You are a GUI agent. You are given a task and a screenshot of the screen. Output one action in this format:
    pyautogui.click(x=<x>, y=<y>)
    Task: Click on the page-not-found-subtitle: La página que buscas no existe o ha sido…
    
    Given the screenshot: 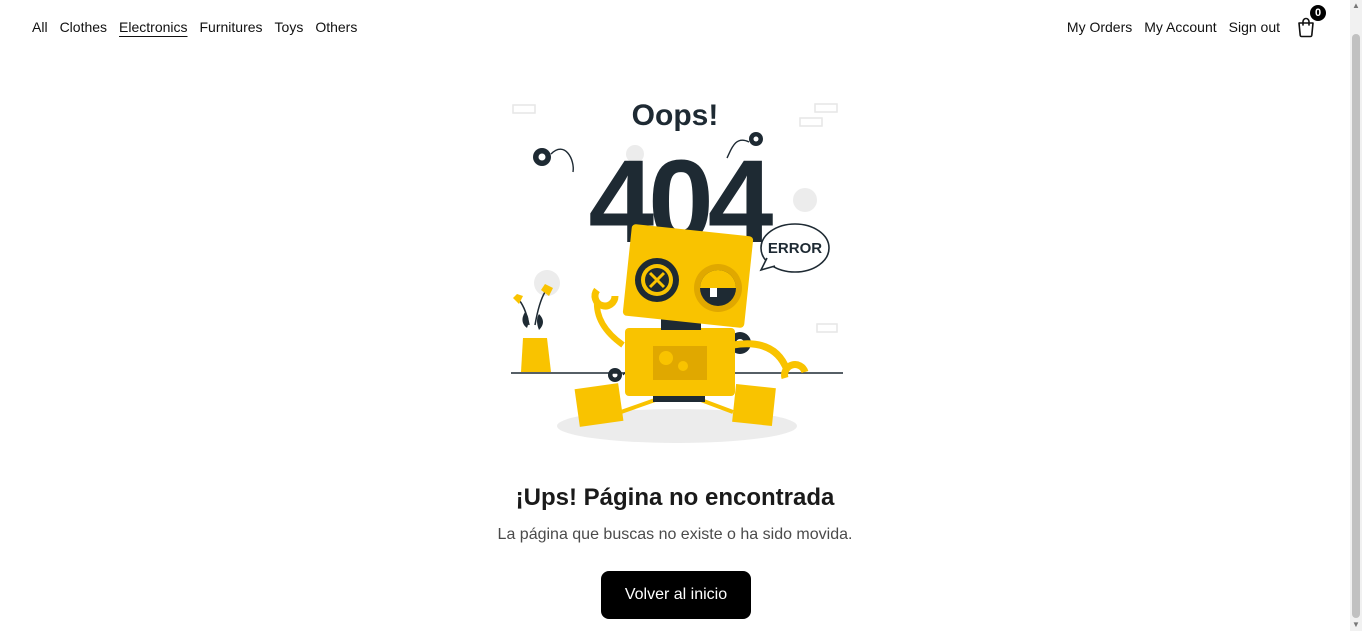 What is the action you would take?
    pyautogui.click(x=675, y=534)
    